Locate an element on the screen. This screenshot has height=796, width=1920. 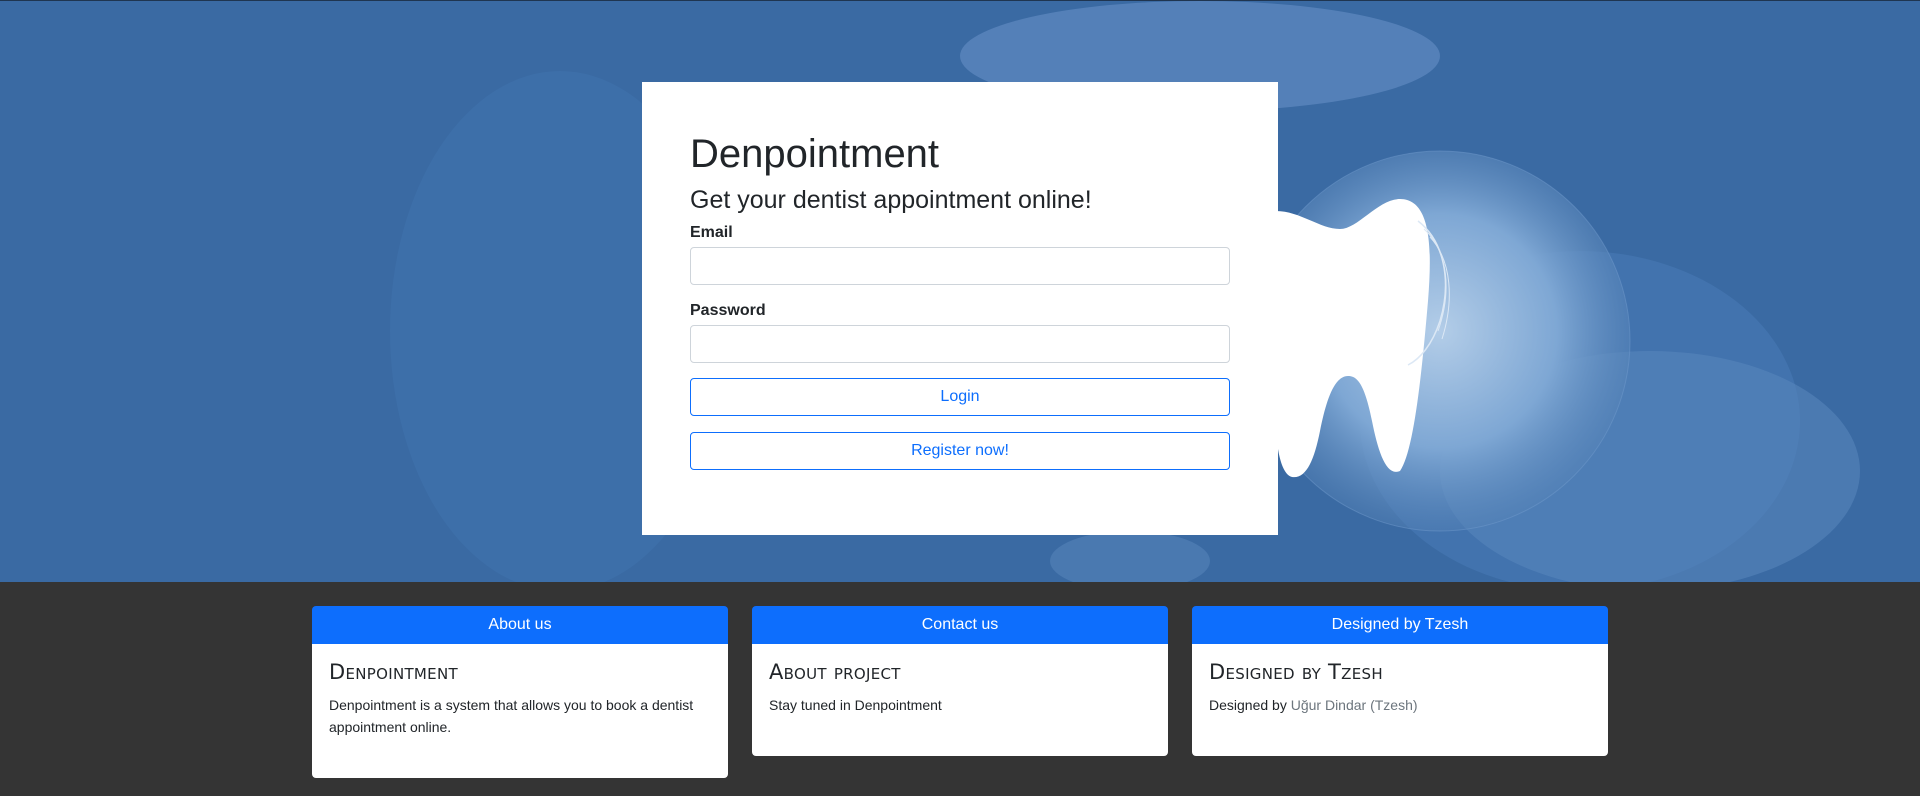
footer-card-text: Designed by Uğur Dindar (Tzesh) is located at coordinates (1400, 705).